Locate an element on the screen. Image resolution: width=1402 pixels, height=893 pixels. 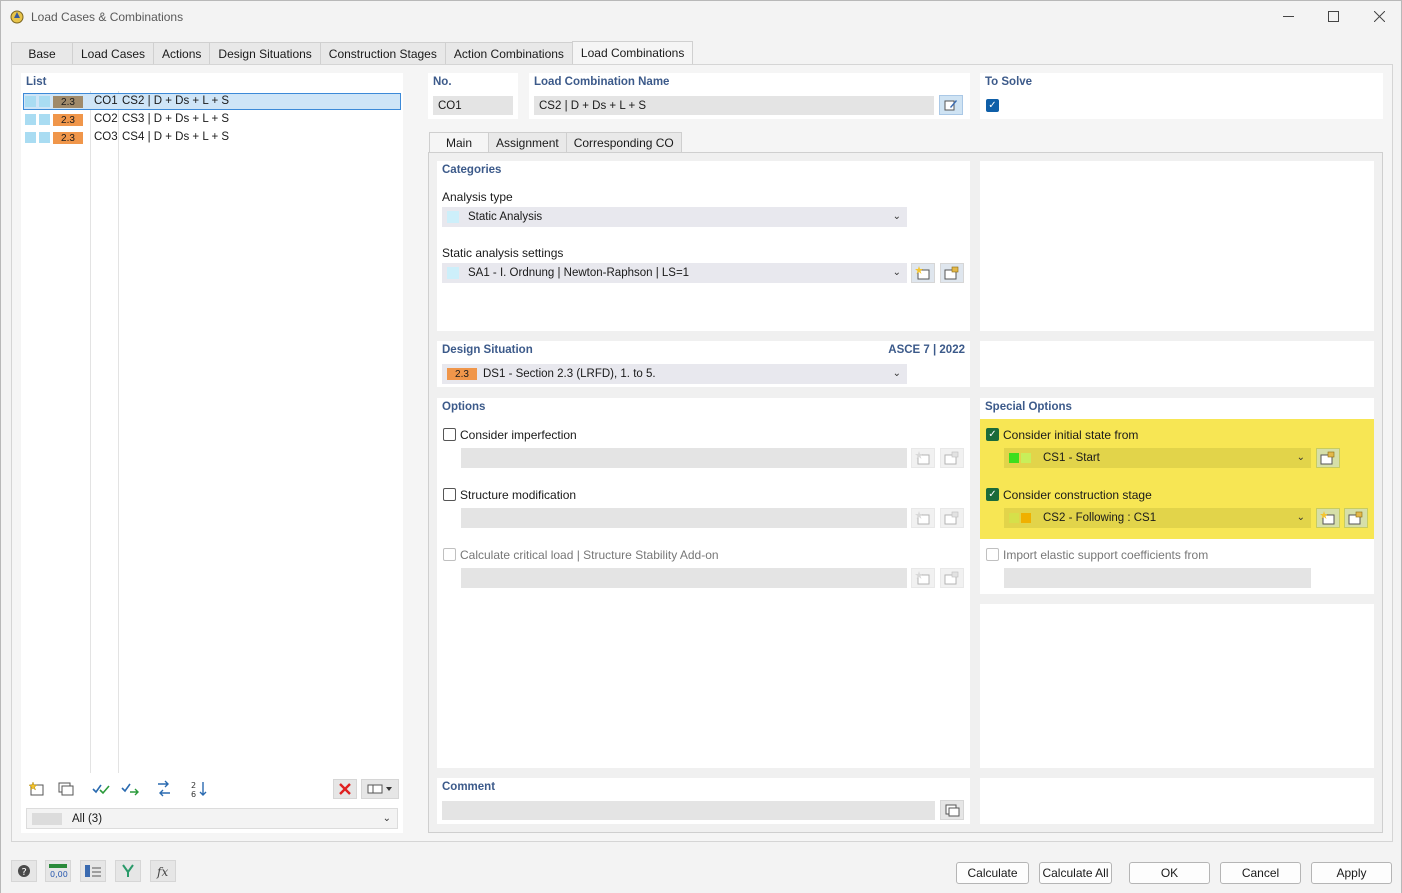
critical-load-checkbox is located at coordinates (449, 554).